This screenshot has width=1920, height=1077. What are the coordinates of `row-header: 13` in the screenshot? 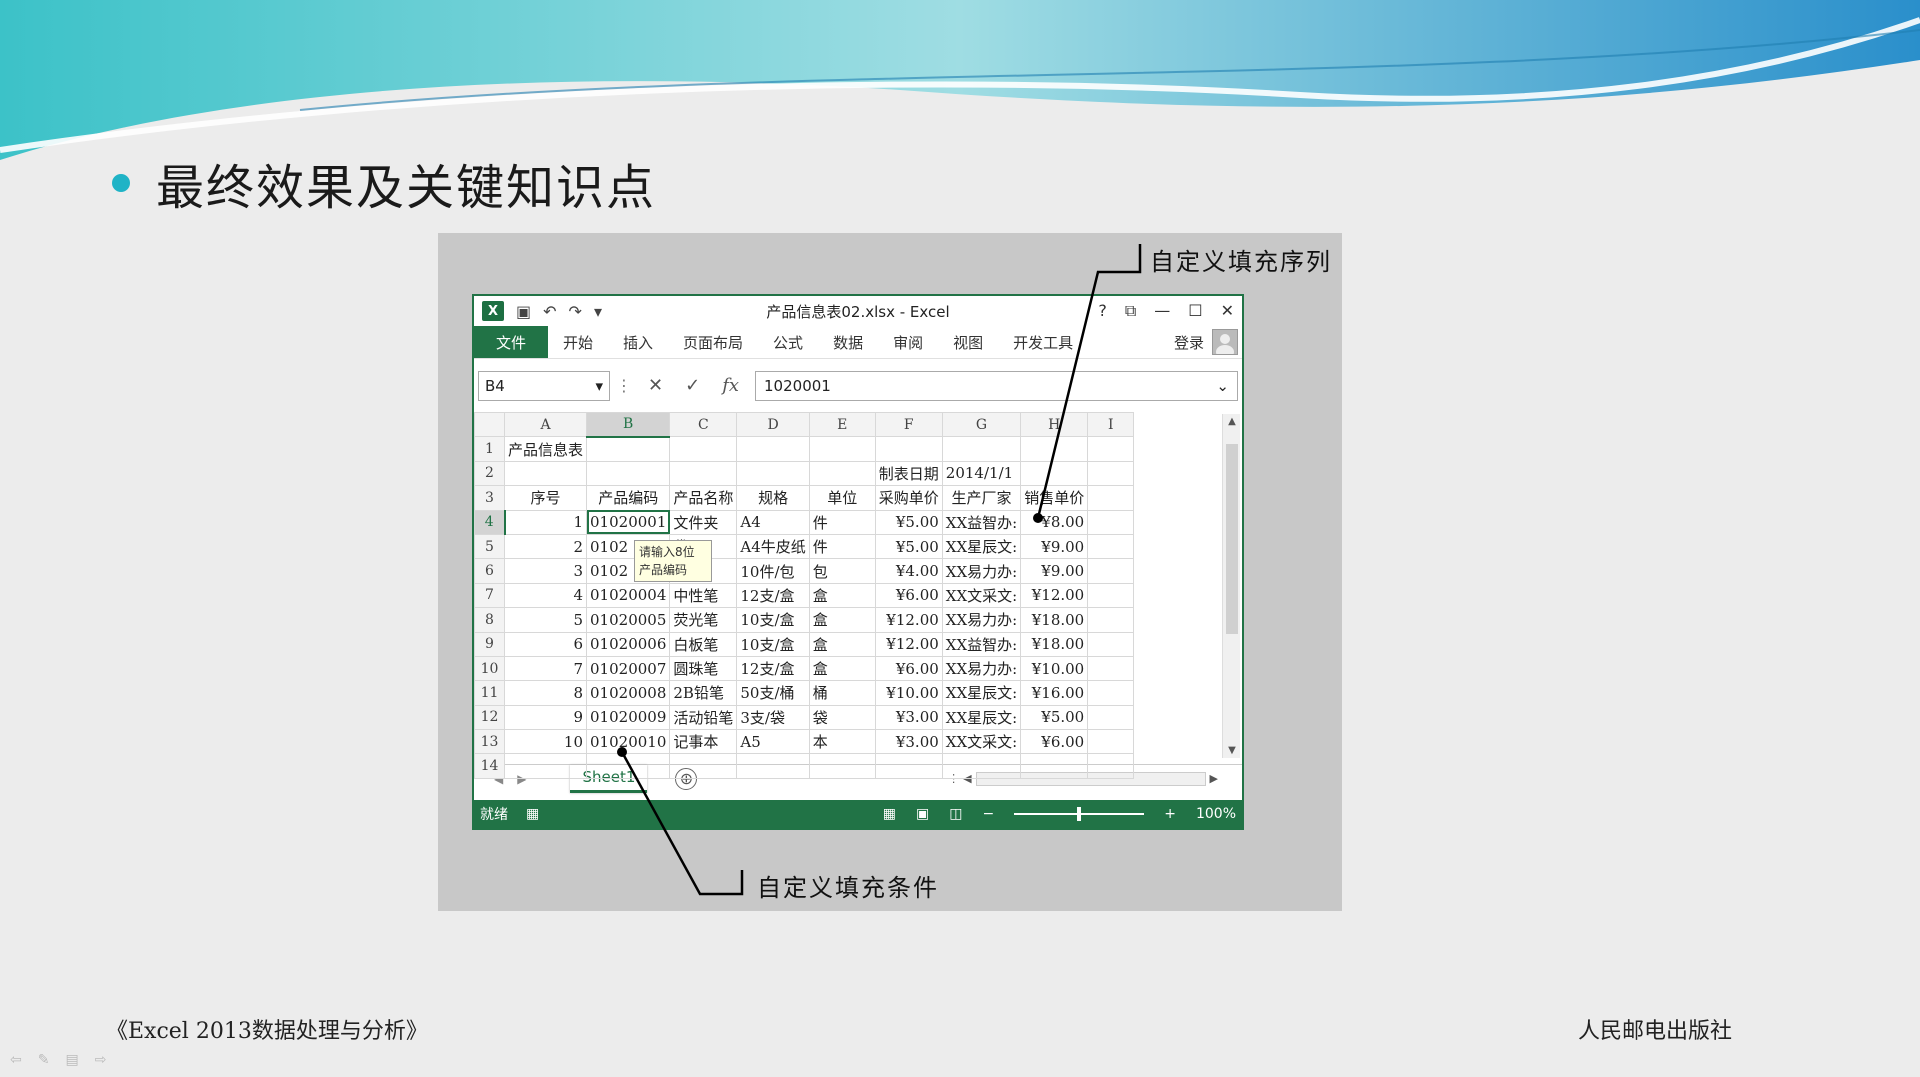 It's located at (489, 742).